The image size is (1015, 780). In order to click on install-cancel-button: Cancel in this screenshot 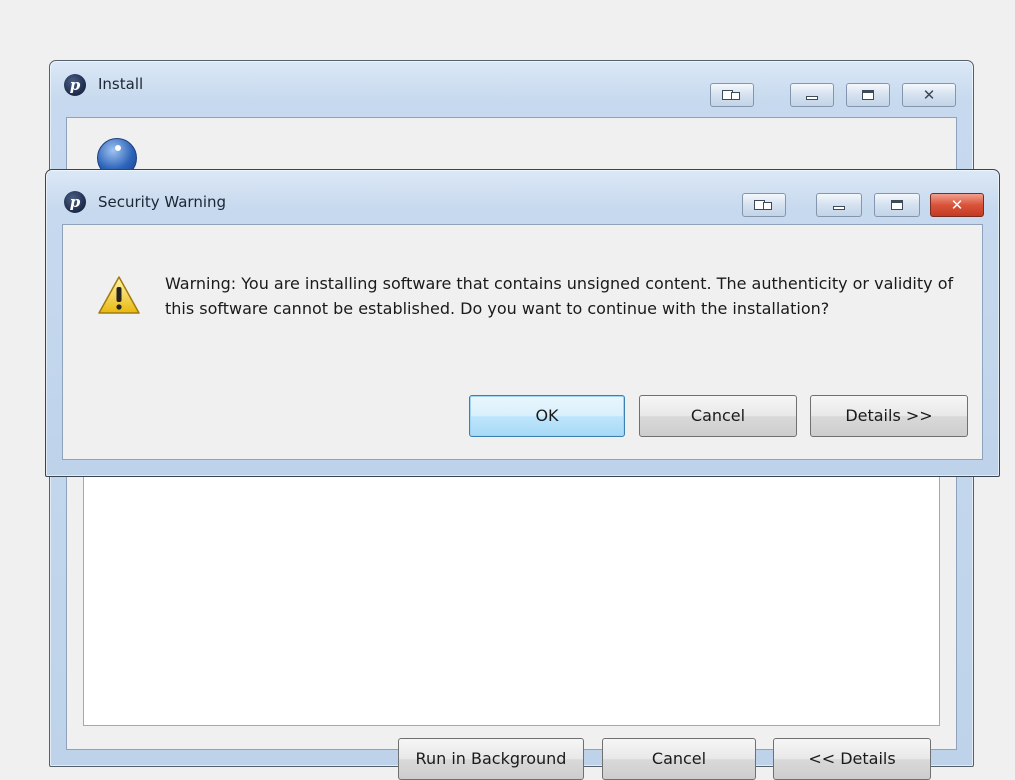, I will do `click(679, 759)`.